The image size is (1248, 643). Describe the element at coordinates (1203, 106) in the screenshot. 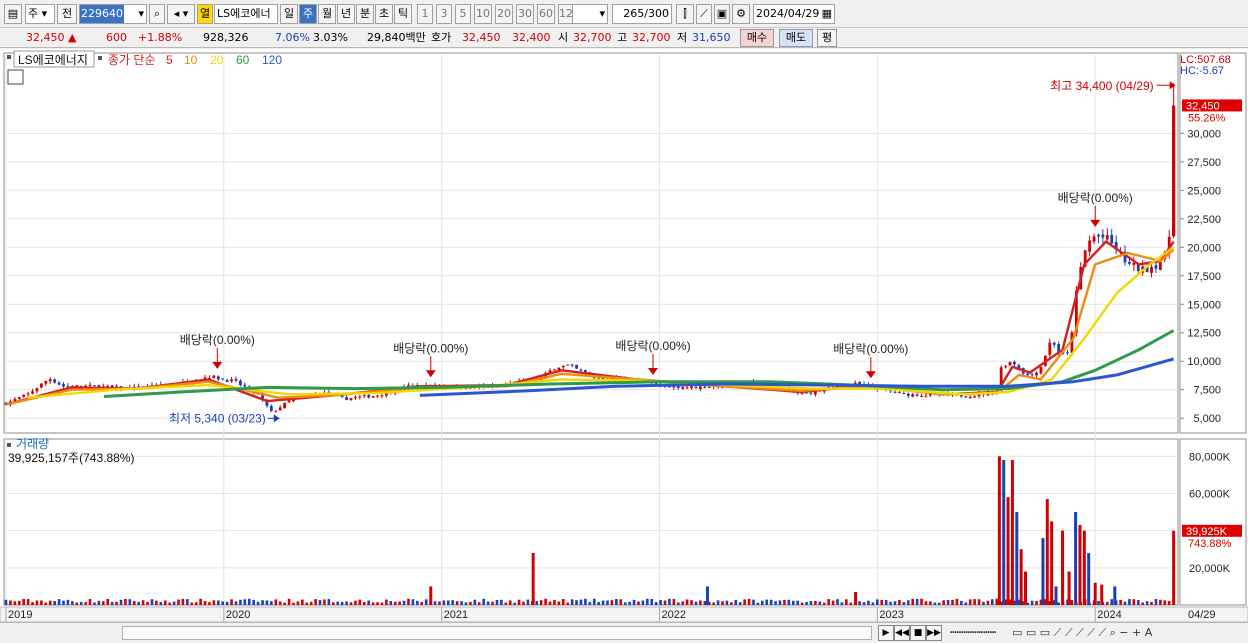

I see `last-price-text: 32,450` at that location.